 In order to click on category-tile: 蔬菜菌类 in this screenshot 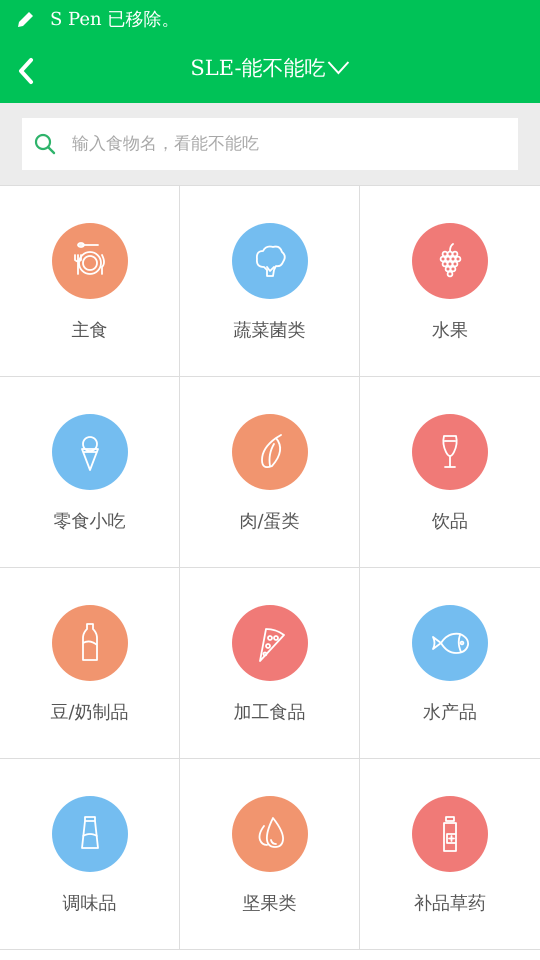, I will do `click(270, 281)`.